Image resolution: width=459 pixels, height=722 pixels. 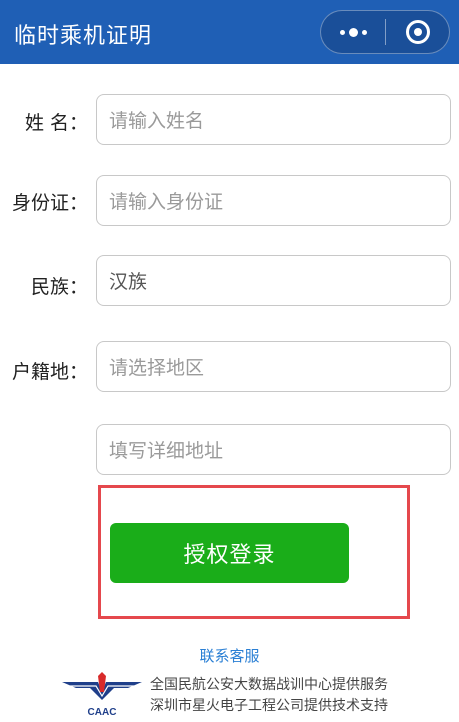 What do you see at coordinates (83, 36) in the screenshot?
I see `page-title: 临时乘机证明` at bounding box center [83, 36].